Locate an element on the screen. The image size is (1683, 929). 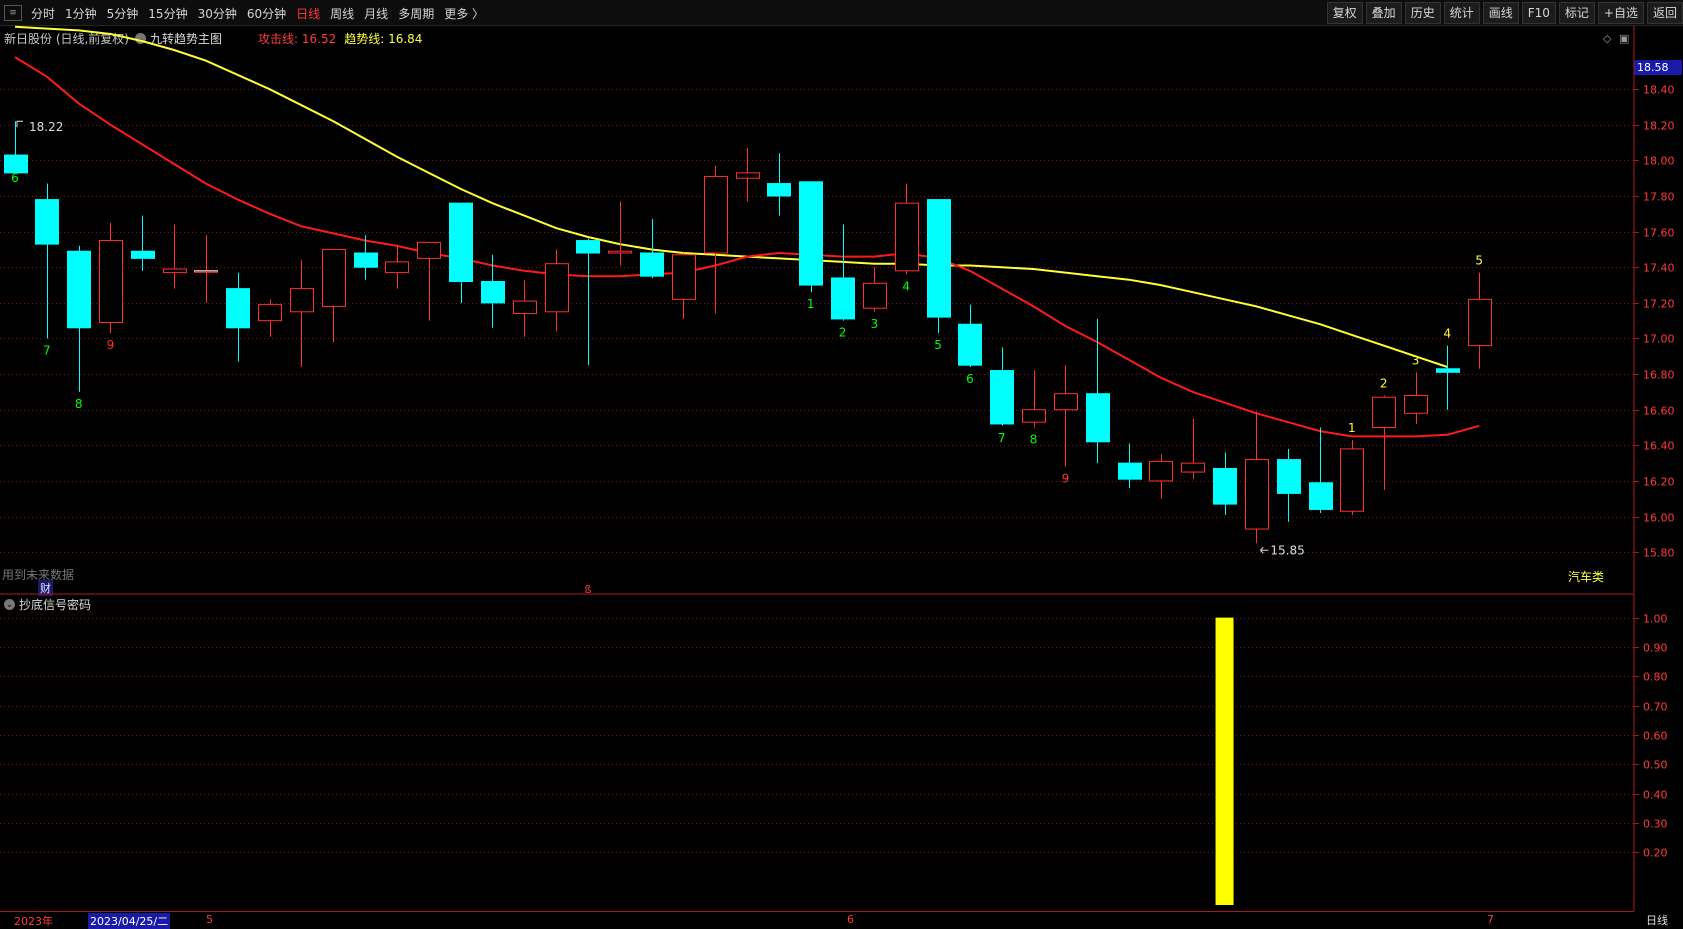
price-tick-label: 18.20 is located at coordinates (1659, 126).